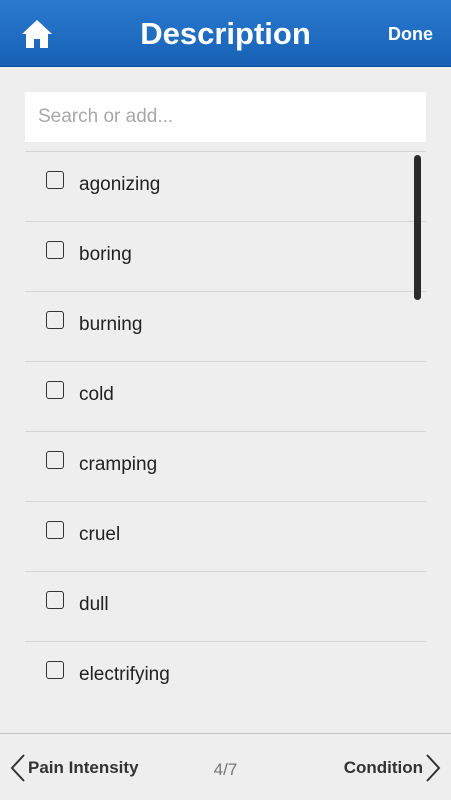  What do you see at coordinates (100, 534) in the screenshot?
I see `list-item-label: cruel` at bounding box center [100, 534].